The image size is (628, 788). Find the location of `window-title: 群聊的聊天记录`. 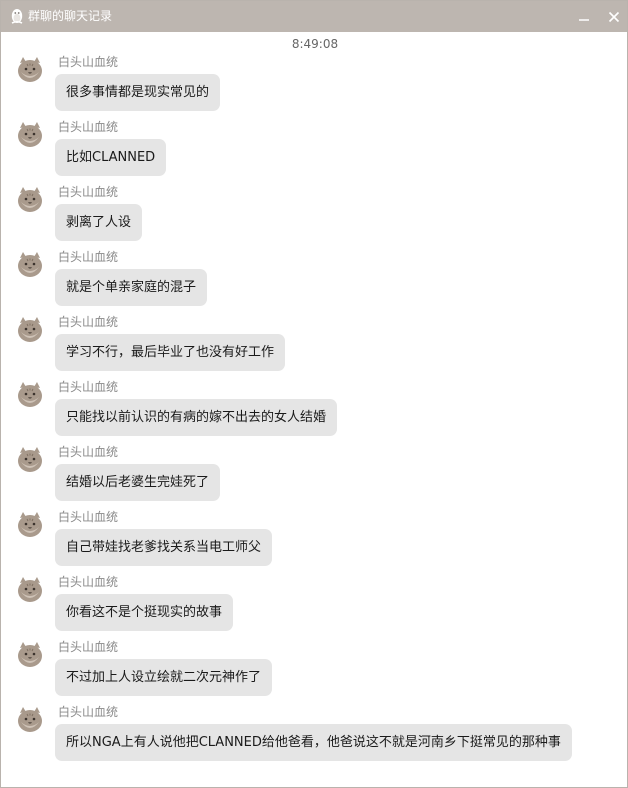

window-title: 群聊的聊天记录 is located at coordinates (70, 16).